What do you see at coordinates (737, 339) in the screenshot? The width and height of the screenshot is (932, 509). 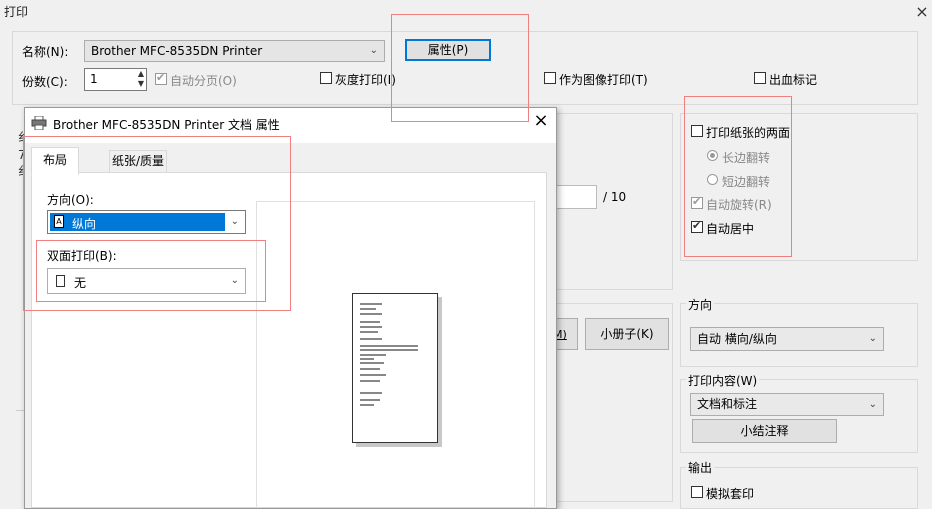 I see `orientation-select-value: 自动 横向/纵向` at bounding box center [737, 339].